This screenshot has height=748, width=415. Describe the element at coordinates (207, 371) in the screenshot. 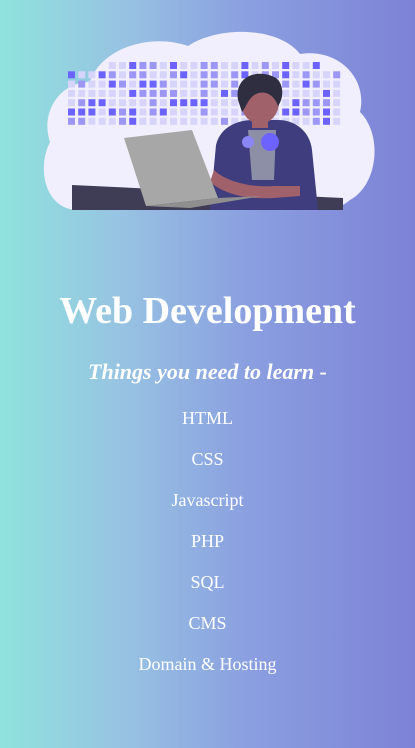

I see `page-subtitle: Things you need to learn -` at that location.